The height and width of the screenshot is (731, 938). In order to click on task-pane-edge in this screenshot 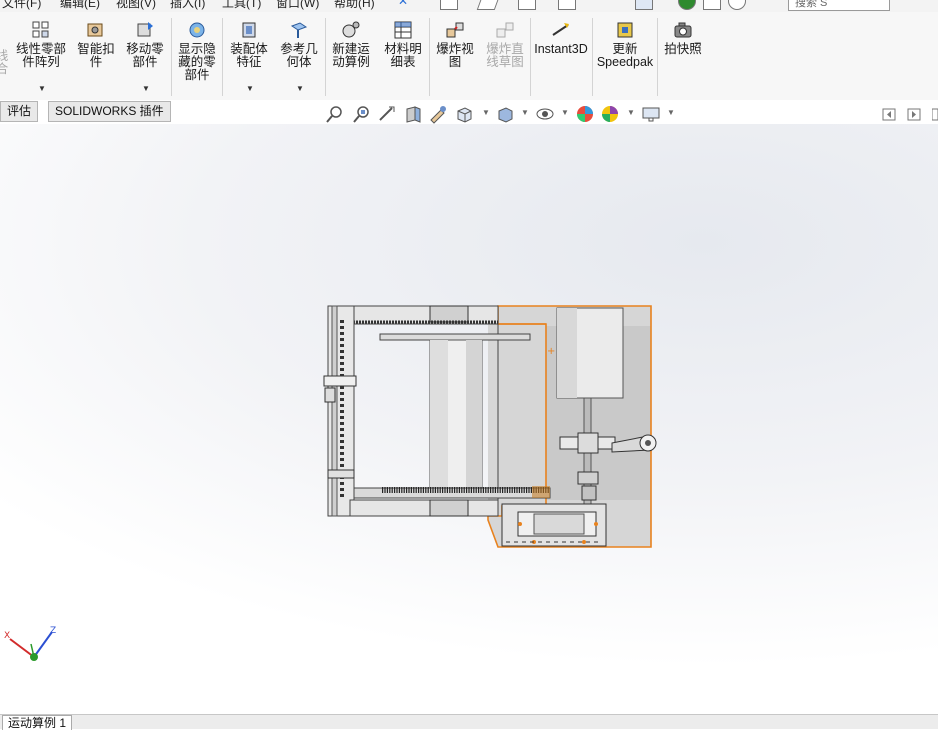, I will do `click(935, 114)`.